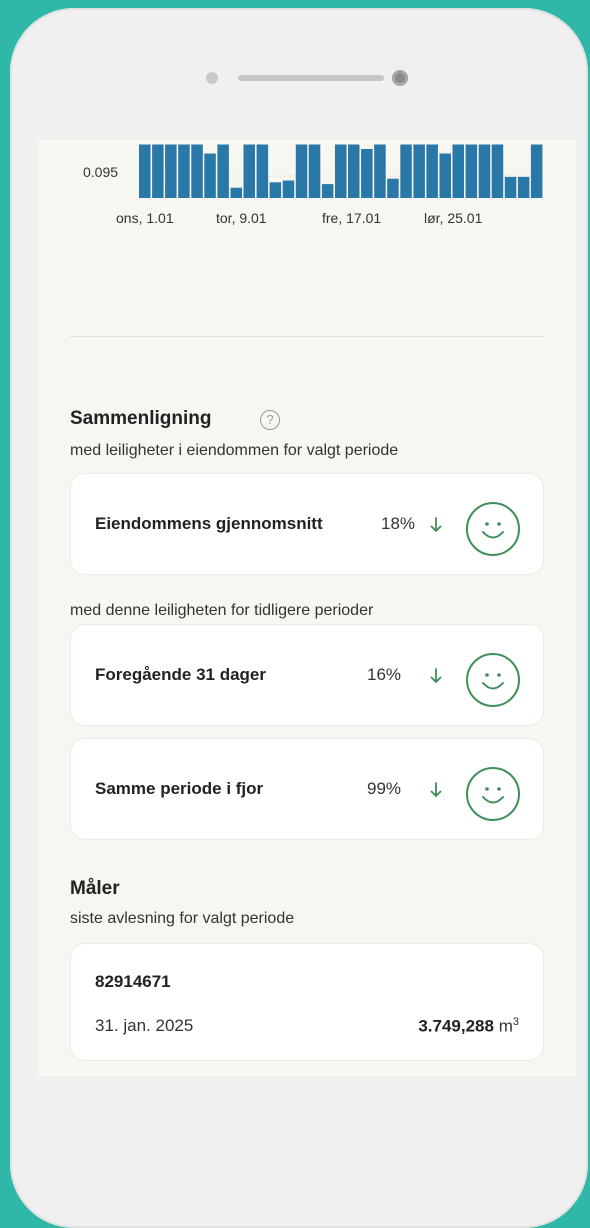  What do you see at coordinates (95, 888) in the screenshot?
I see `meter-title: Måler` at bounding box center [95, 888].